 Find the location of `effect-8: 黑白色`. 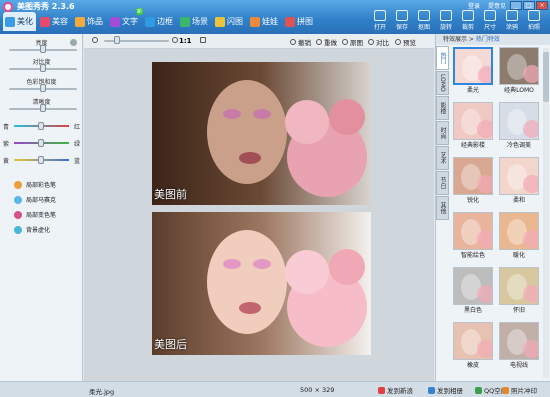

effect-8: 黑白色 is located at coordinates (473, 290).